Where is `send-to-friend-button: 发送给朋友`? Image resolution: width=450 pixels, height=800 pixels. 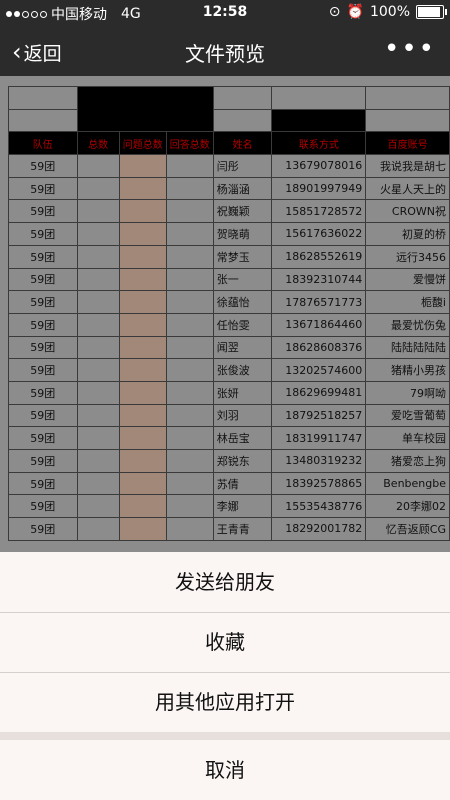 send-to-friend-button: 发送给朋友 is located at coordinates (225, 582).